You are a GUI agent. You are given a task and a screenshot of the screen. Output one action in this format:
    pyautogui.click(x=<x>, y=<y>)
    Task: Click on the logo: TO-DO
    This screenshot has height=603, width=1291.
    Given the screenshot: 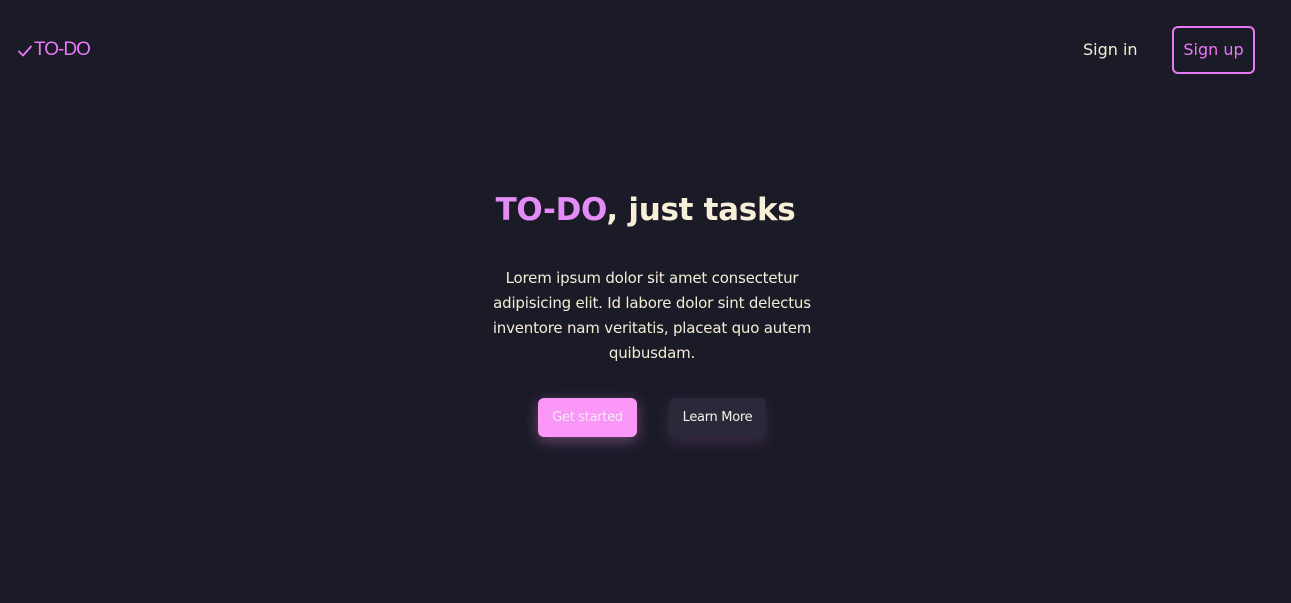 What is the action you would take?
    pyautogui.click(x=54, y=50)
    